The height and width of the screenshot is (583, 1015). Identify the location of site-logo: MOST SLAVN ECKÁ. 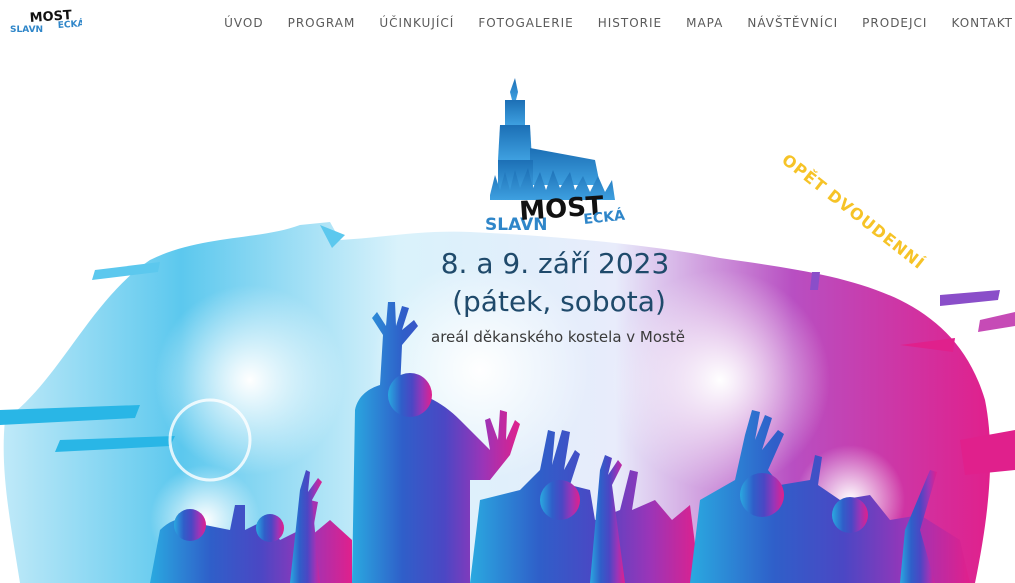
(46, 23).